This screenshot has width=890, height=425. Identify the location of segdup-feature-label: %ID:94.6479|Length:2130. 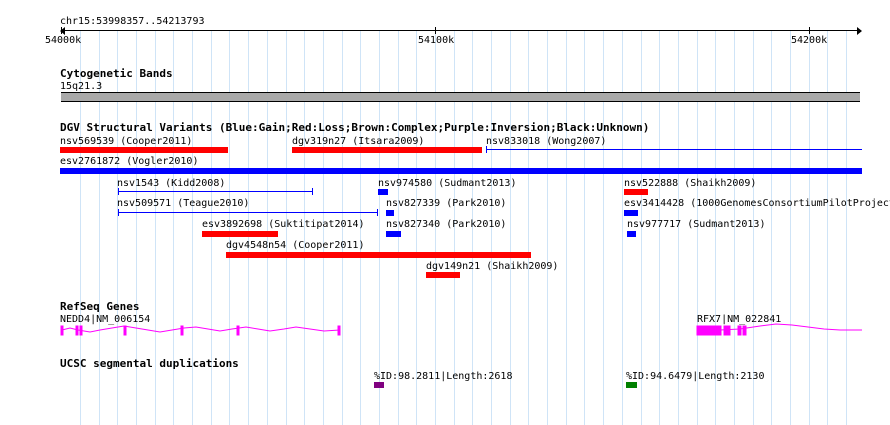
(695, 376).